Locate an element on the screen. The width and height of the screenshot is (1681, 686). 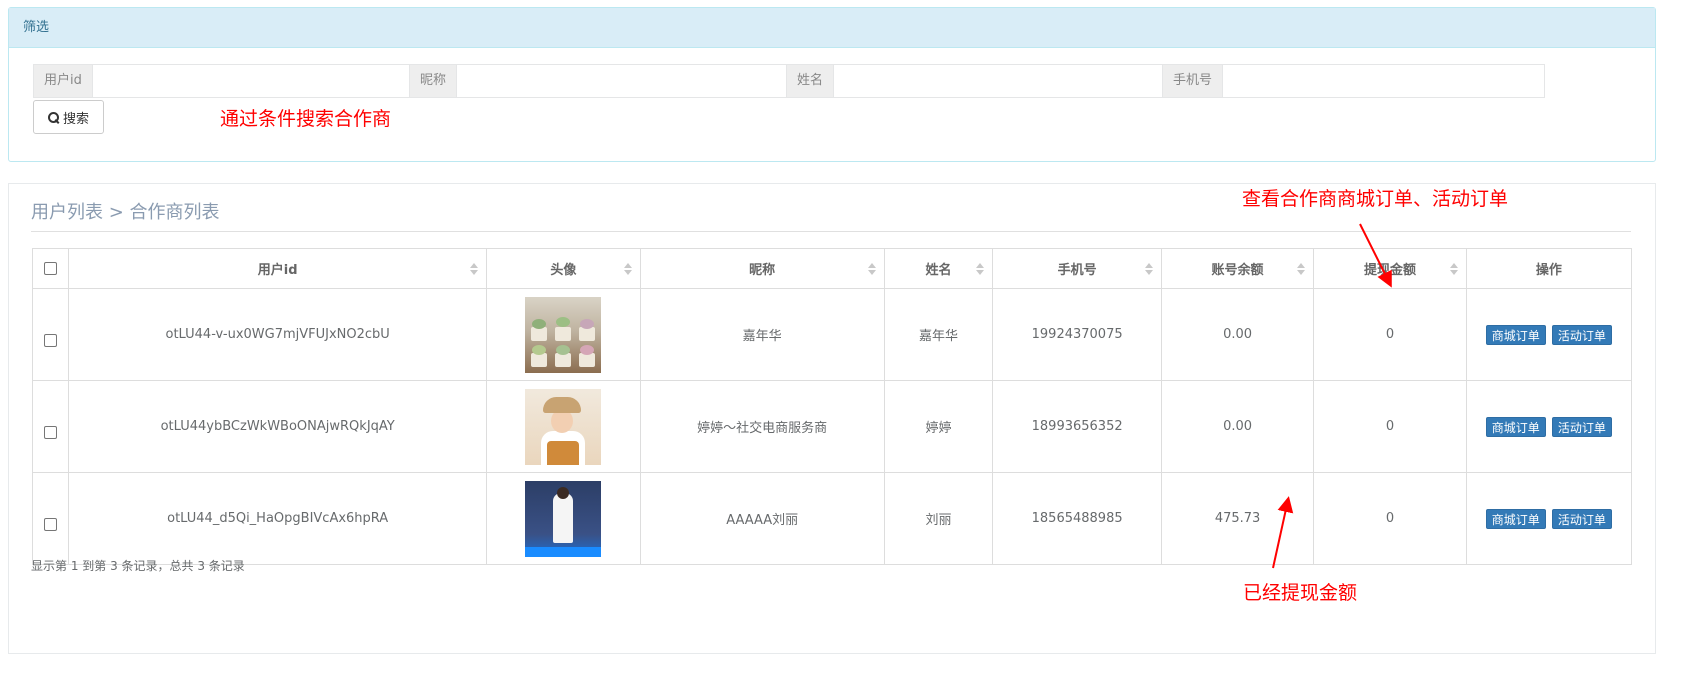
user-id-label: 用户id is located at coordinates (63, 81).